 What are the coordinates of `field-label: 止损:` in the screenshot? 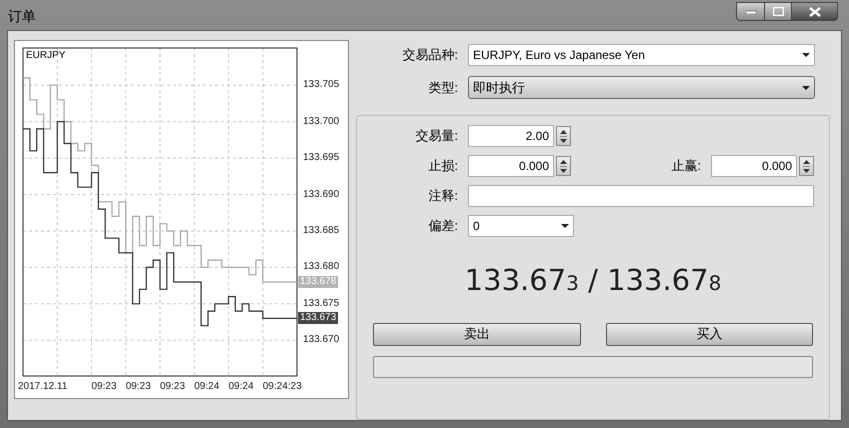 It's located at (442, 166).